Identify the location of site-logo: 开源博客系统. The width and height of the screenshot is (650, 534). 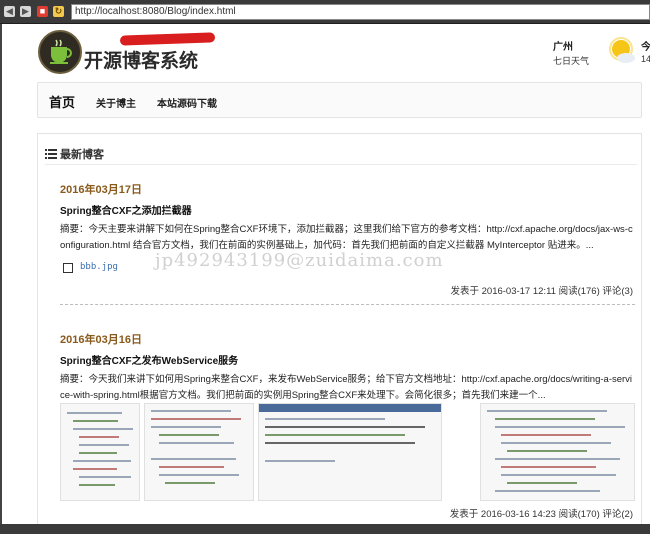
(127, 54).